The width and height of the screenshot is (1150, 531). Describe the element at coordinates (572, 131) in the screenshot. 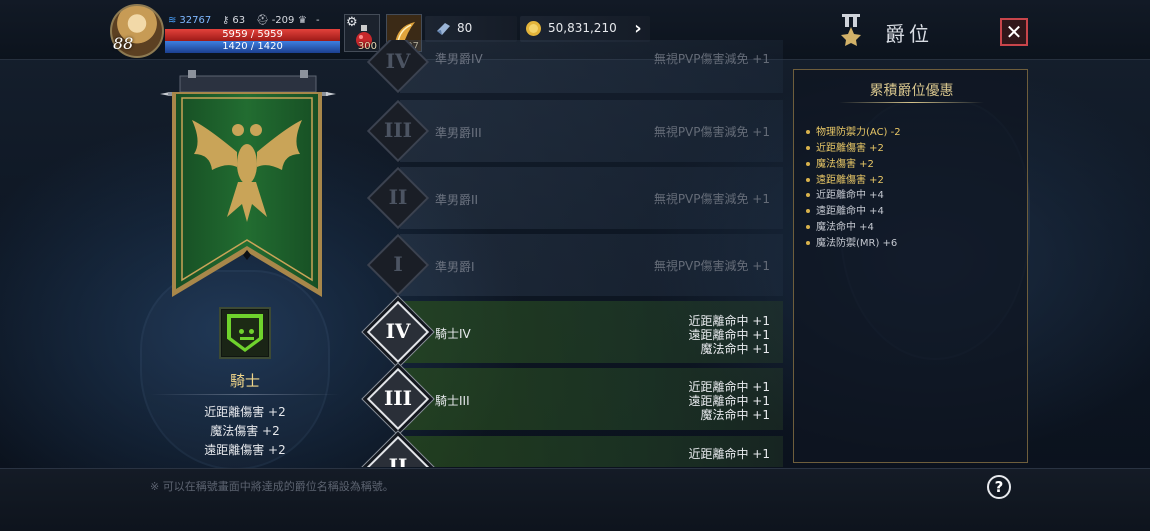

I see `rank-row: III 準男爵III 無視PVP傷害減免 +1` at that location.